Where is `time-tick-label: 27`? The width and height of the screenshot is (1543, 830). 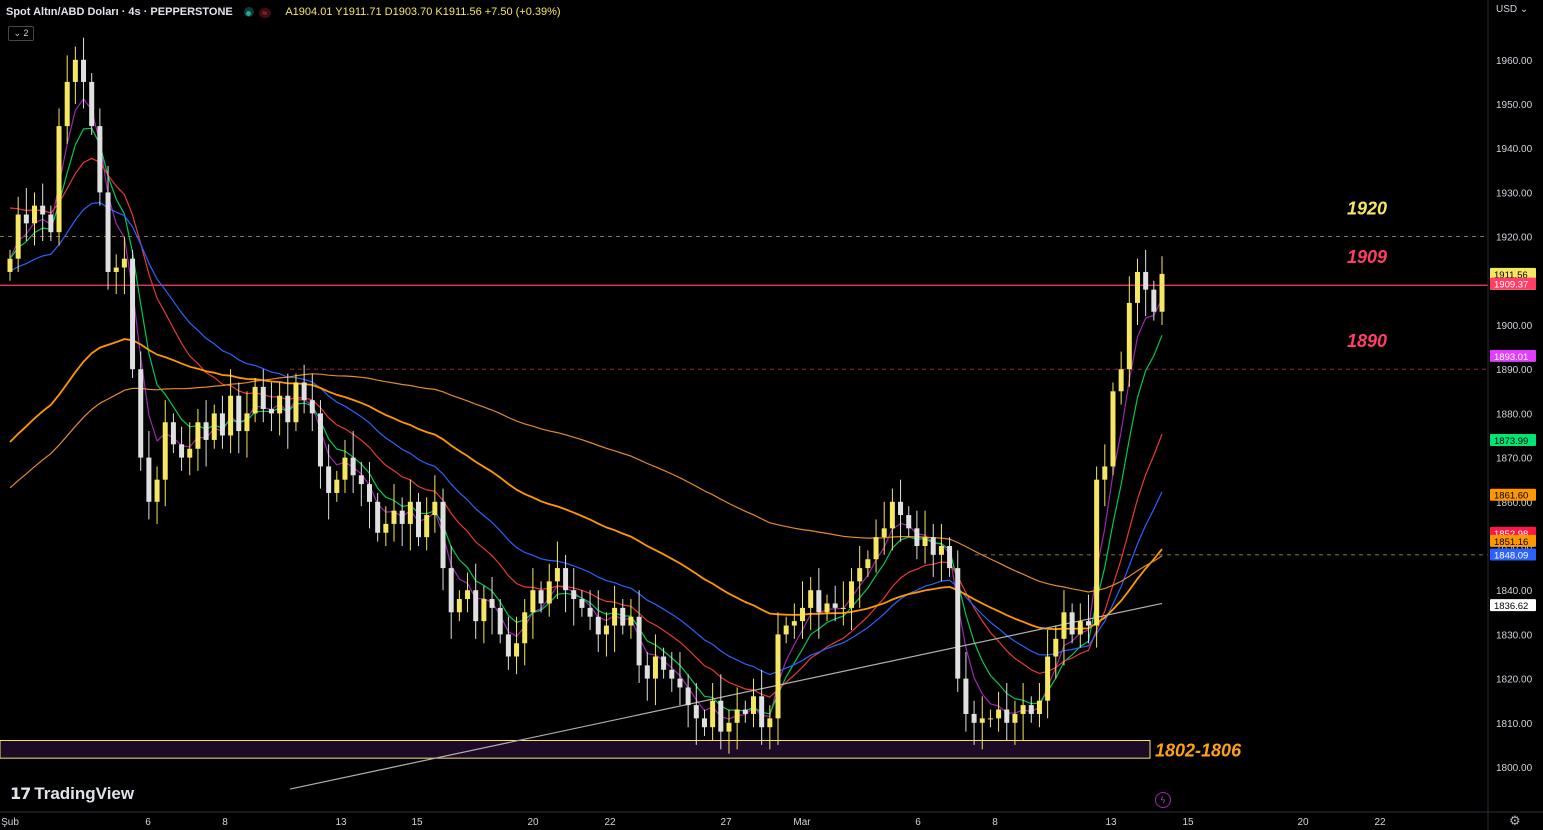
time-tick-label: 27 is located at coordinates (726, 822).